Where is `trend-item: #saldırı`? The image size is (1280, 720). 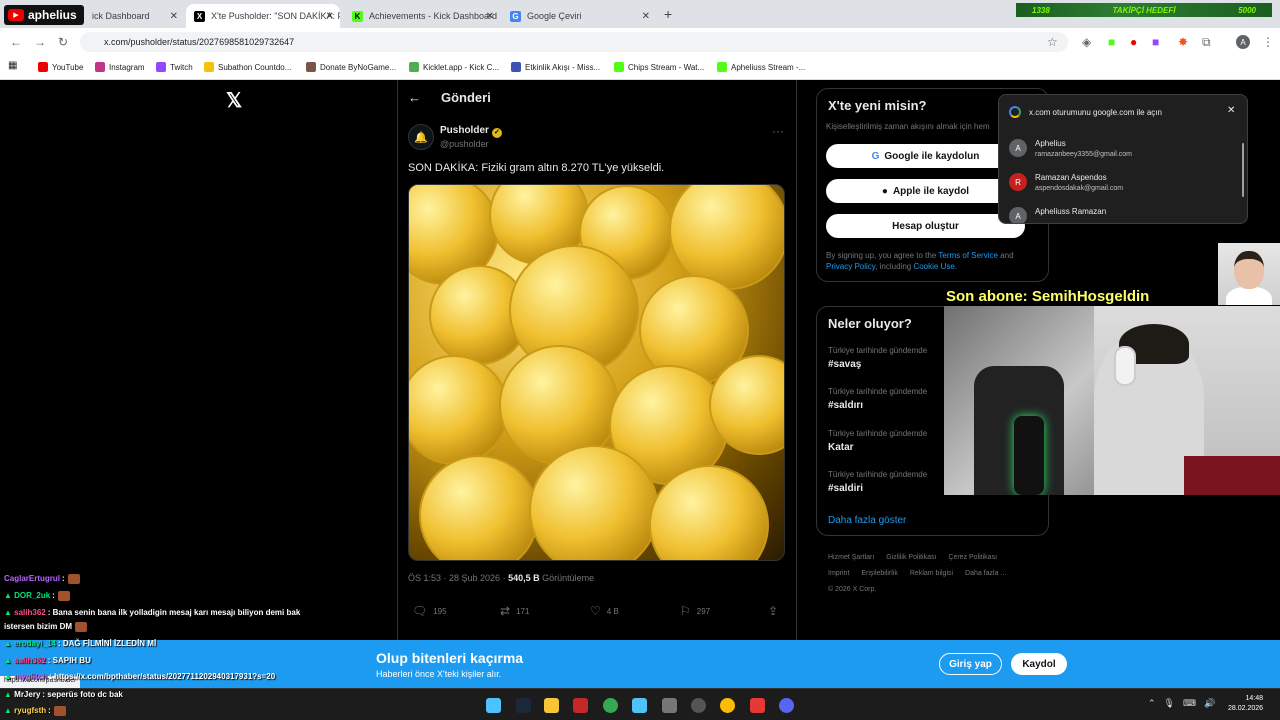
trend-item: #saldırı is located at coordinates (845, 405).